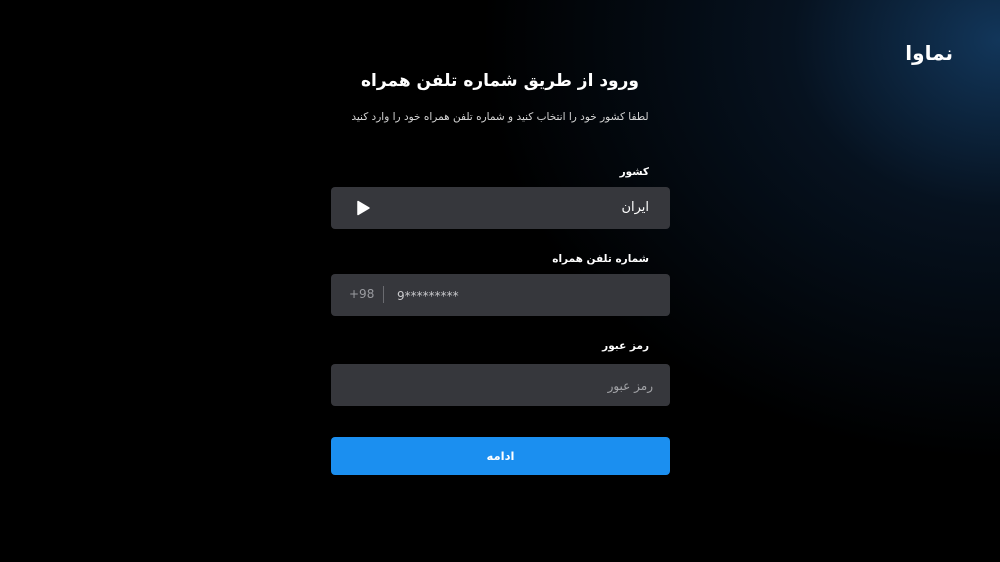 The height and width of the screenshot is (562, 1000). I want to click on phone-input, so click(524, 296).